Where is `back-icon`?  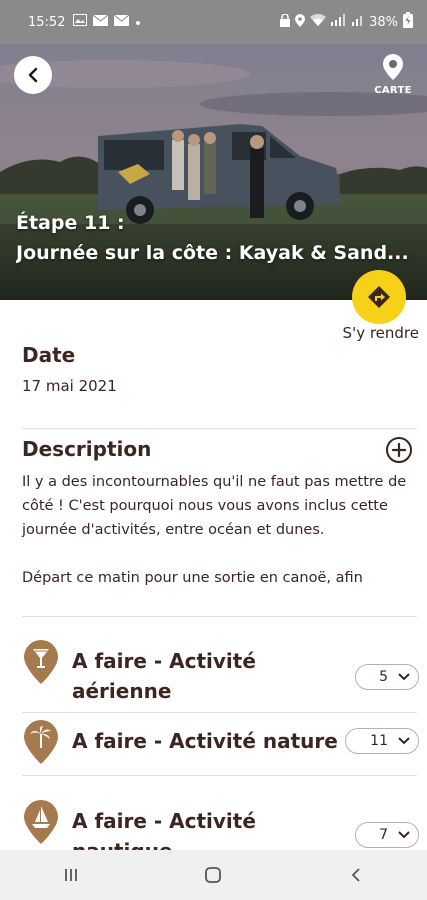 back-icon is located at coordinates (355, 875).